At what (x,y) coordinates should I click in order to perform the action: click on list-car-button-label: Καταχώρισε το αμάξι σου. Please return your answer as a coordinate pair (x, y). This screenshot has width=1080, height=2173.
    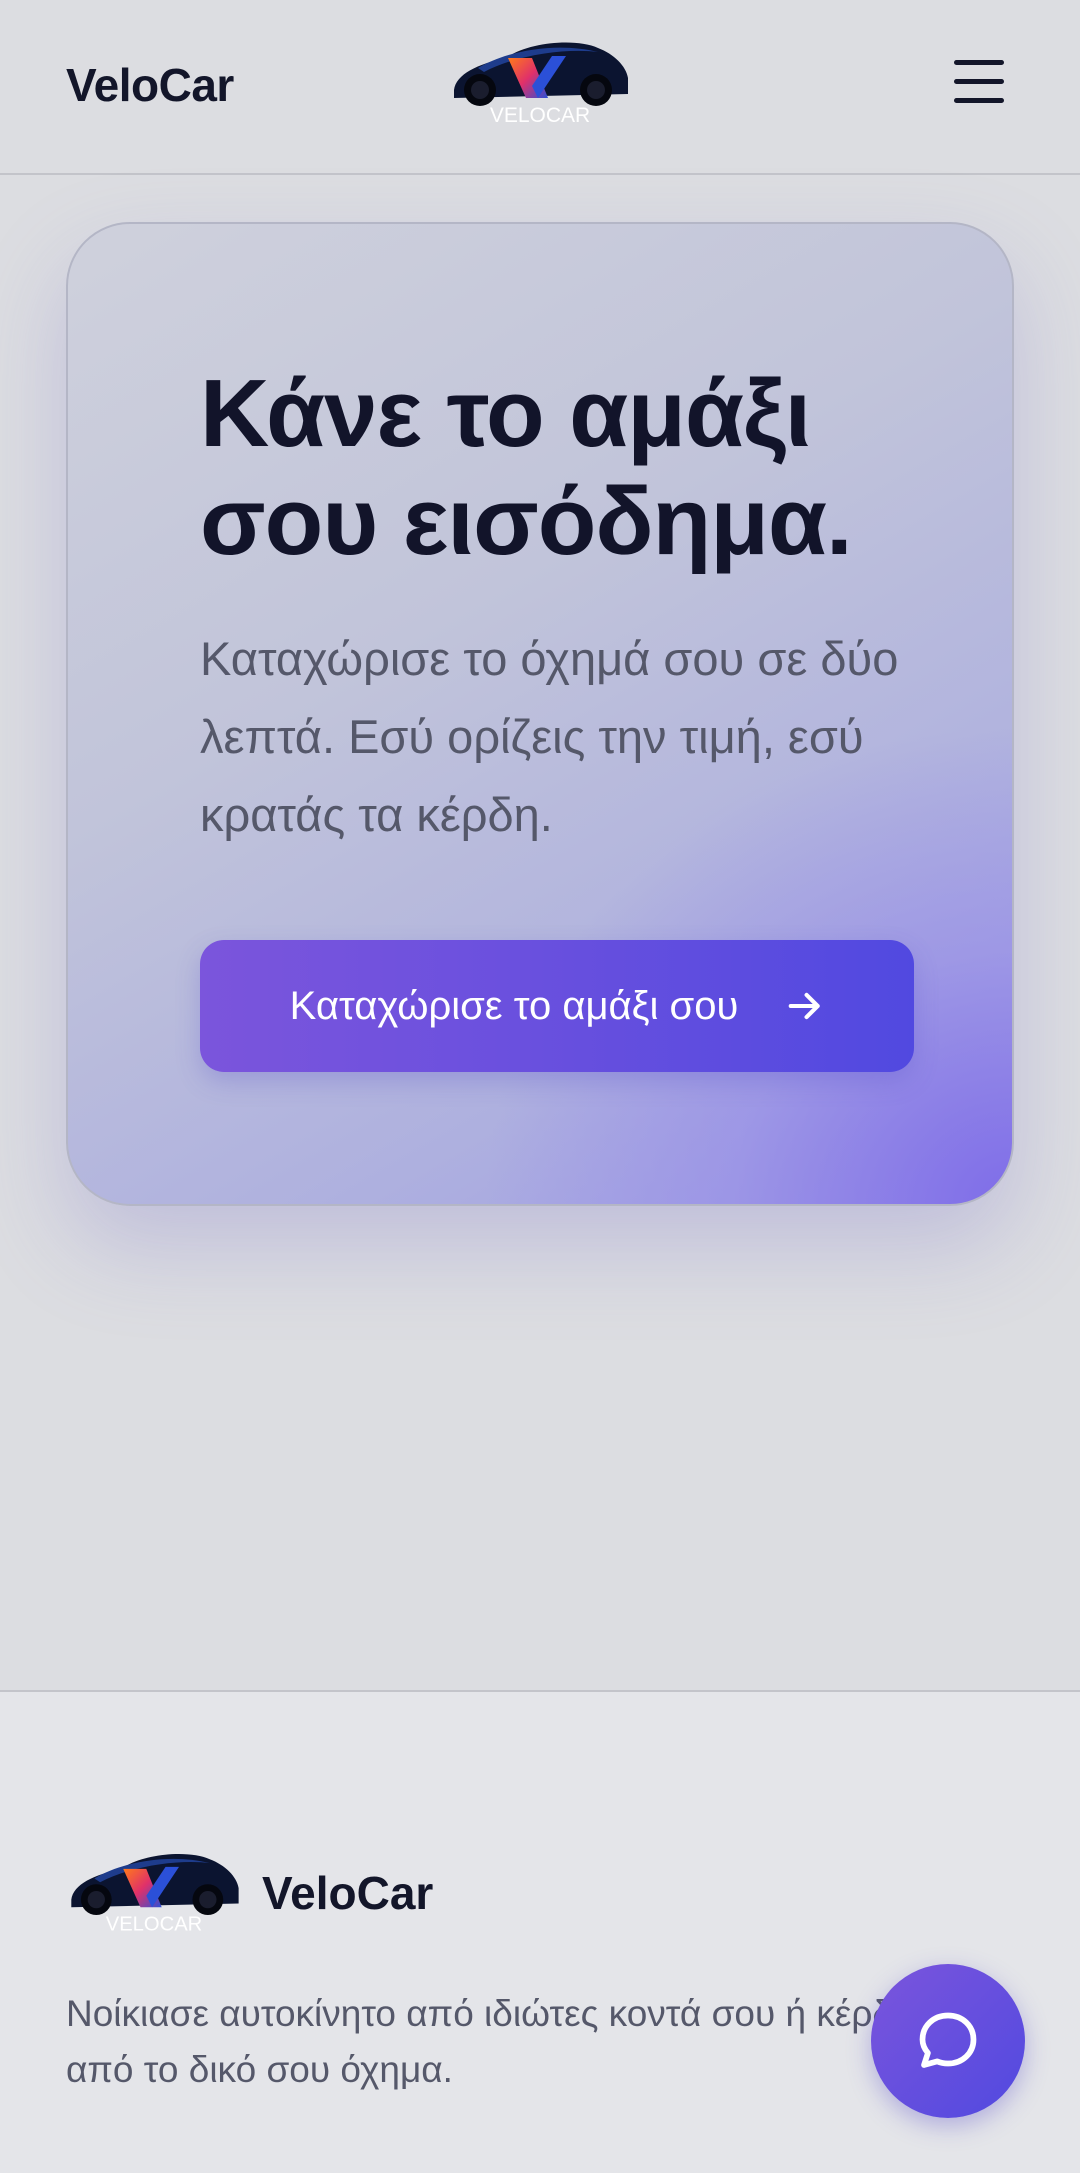
    Looking at the image, I should click on (514, 1005).